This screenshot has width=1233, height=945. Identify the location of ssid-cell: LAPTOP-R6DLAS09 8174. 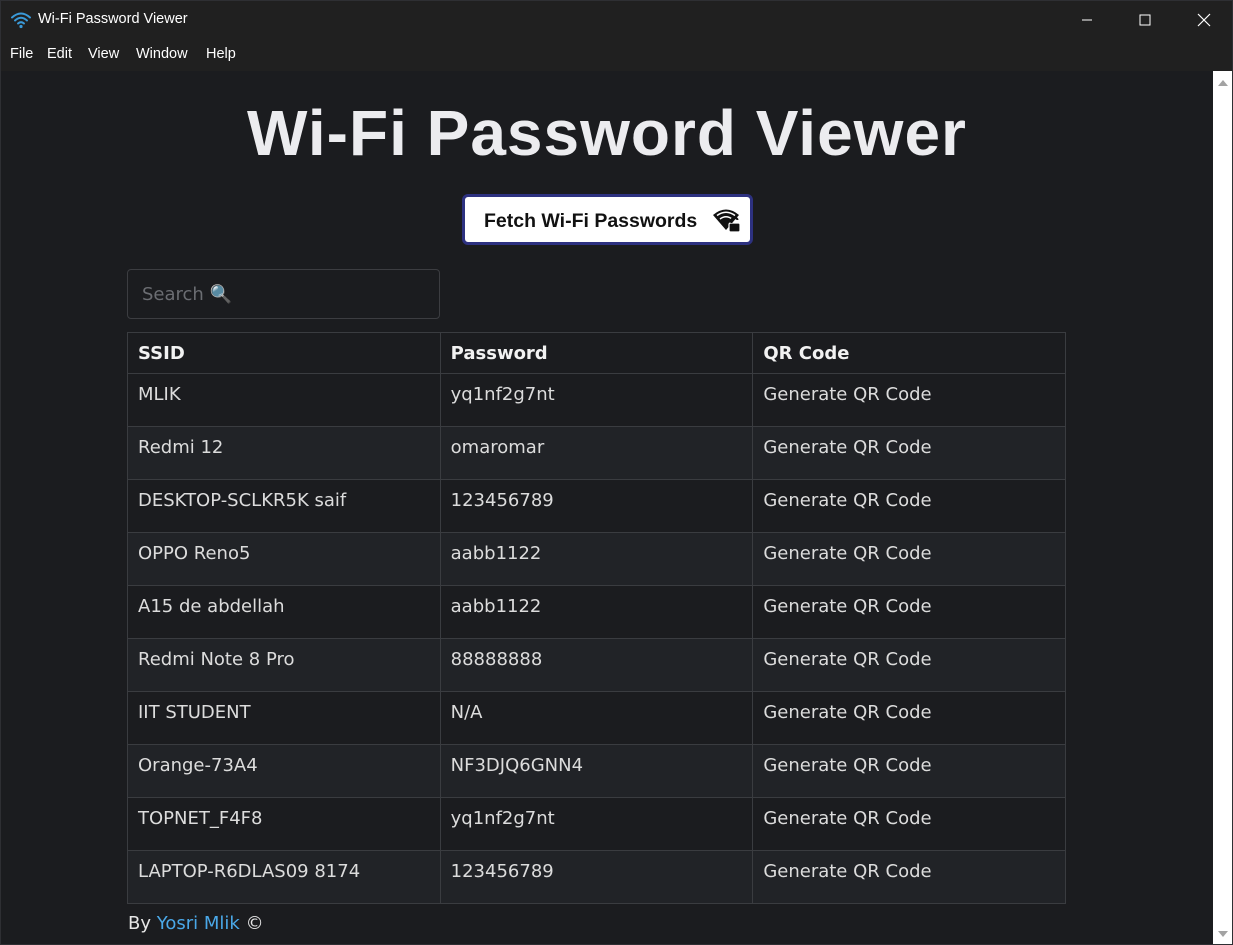
(284, 877).